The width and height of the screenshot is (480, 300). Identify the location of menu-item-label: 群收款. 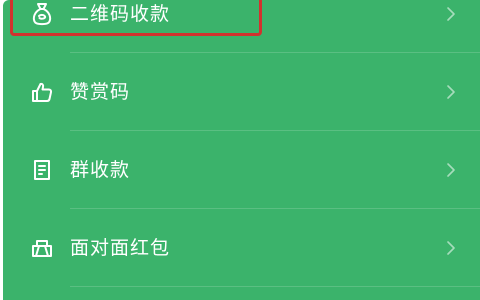
(100, 170).